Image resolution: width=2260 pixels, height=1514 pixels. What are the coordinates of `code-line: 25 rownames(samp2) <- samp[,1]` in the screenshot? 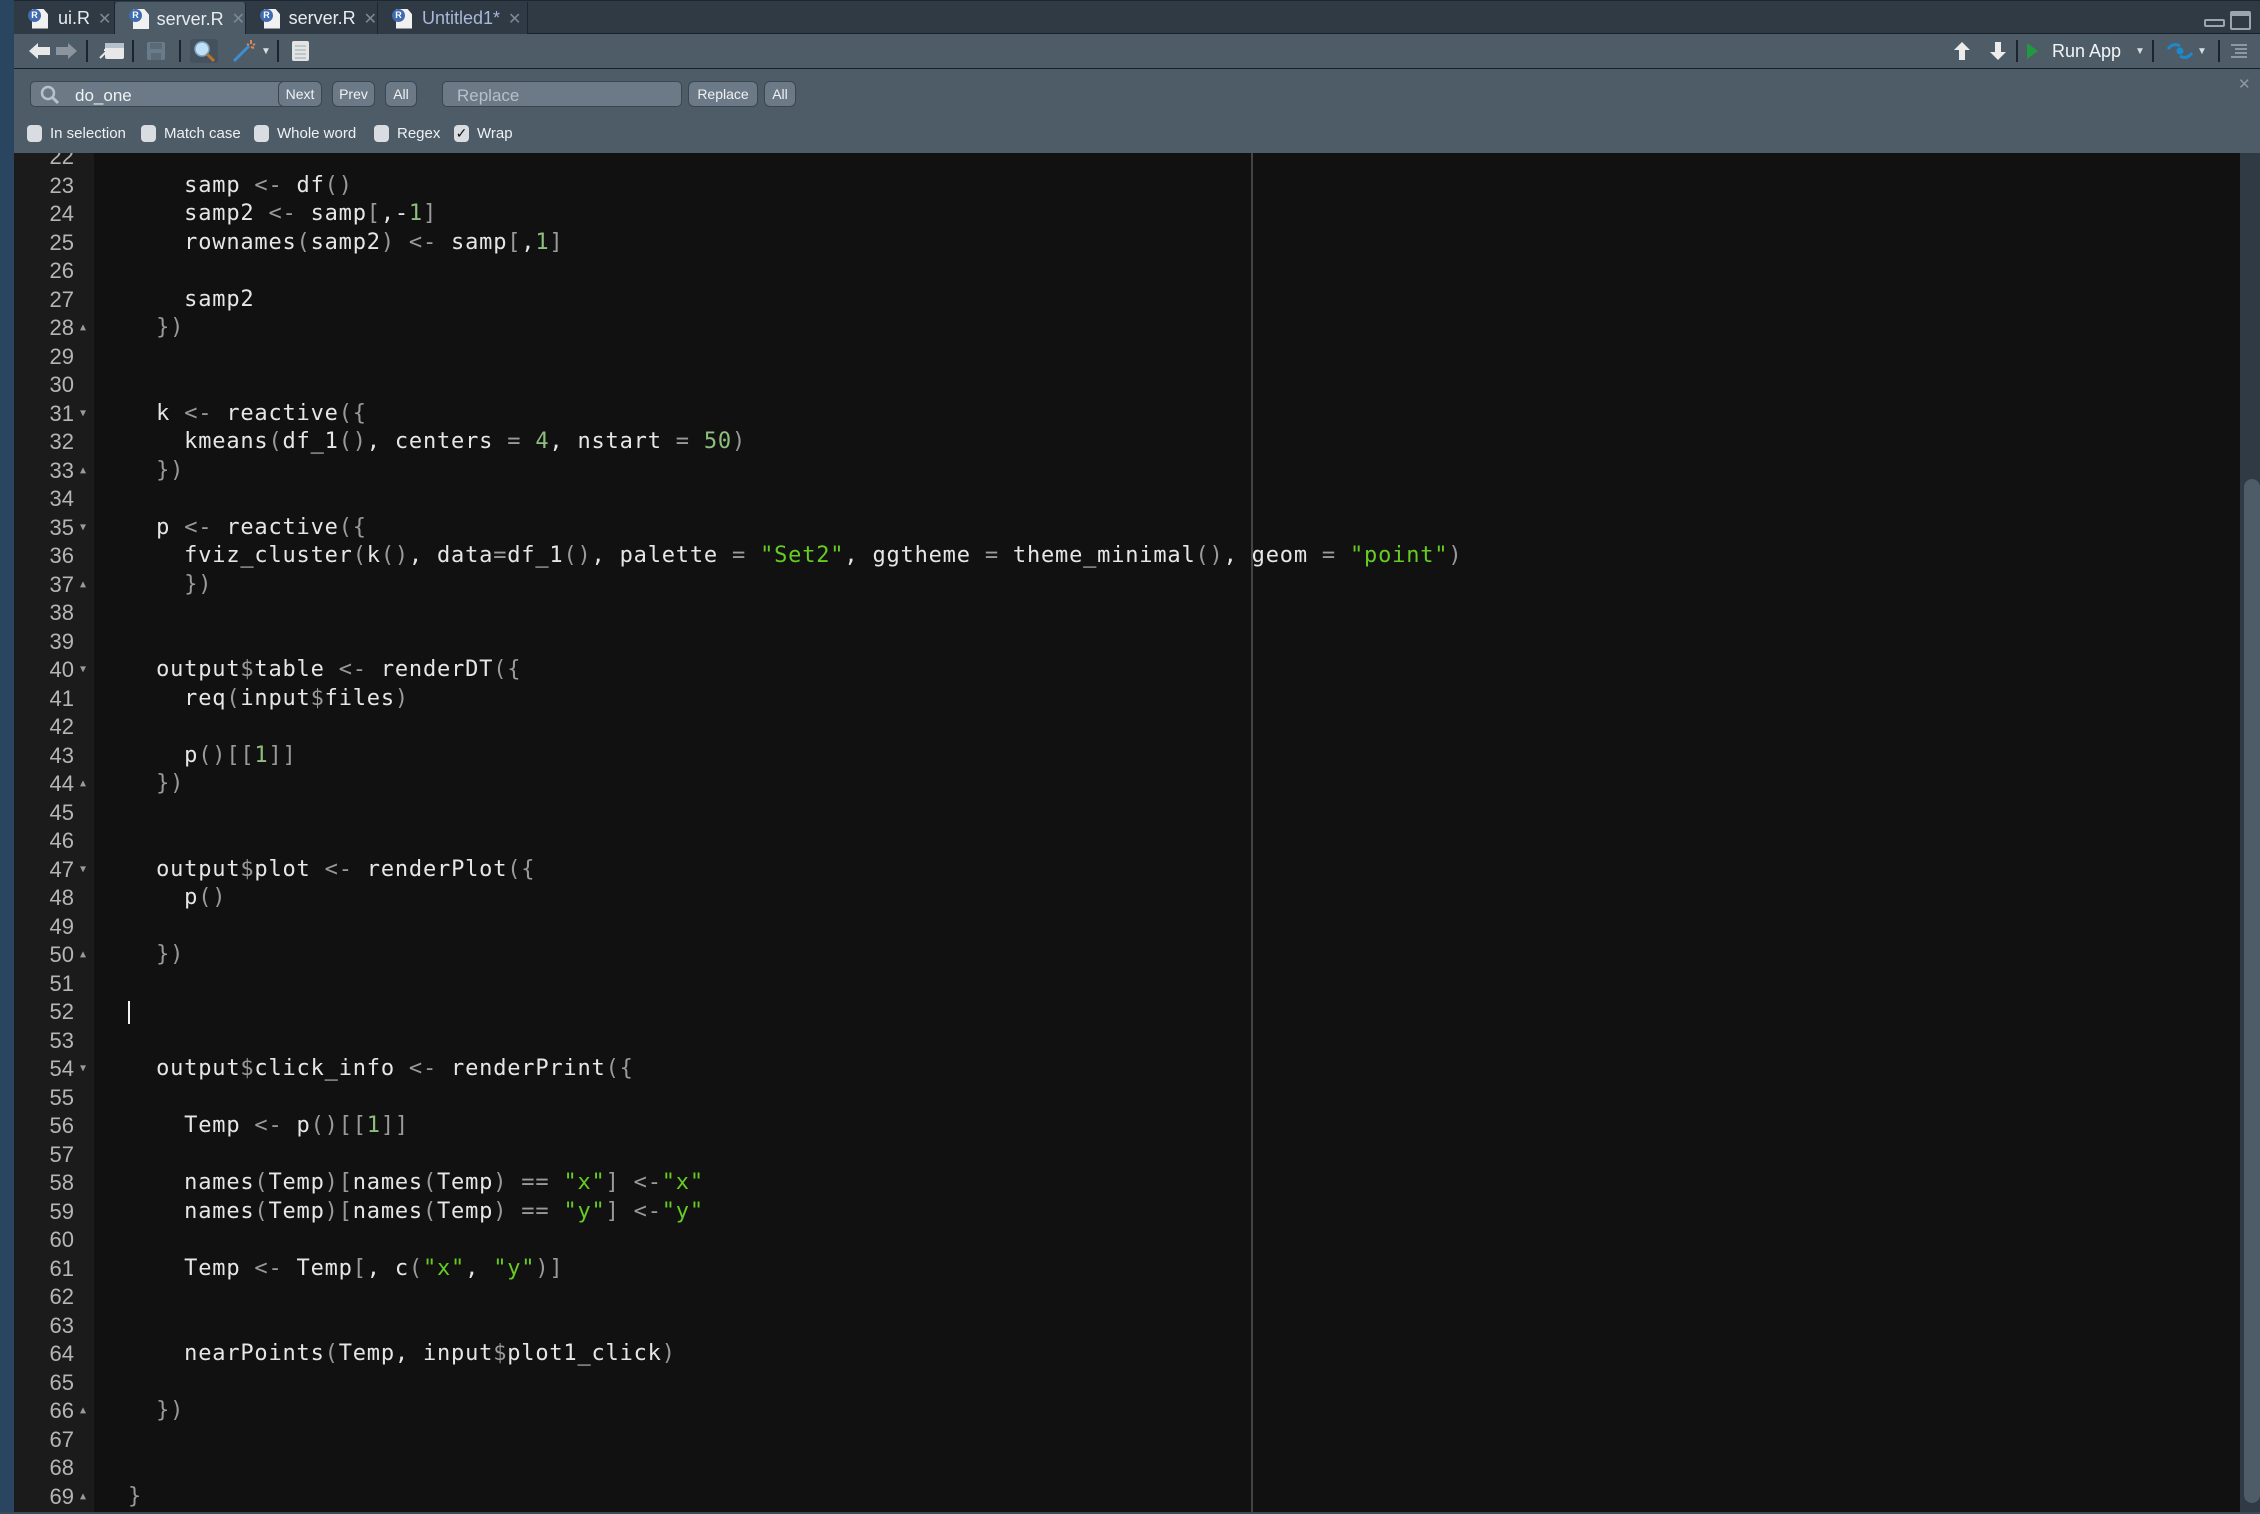 It's located at (1127, 243).